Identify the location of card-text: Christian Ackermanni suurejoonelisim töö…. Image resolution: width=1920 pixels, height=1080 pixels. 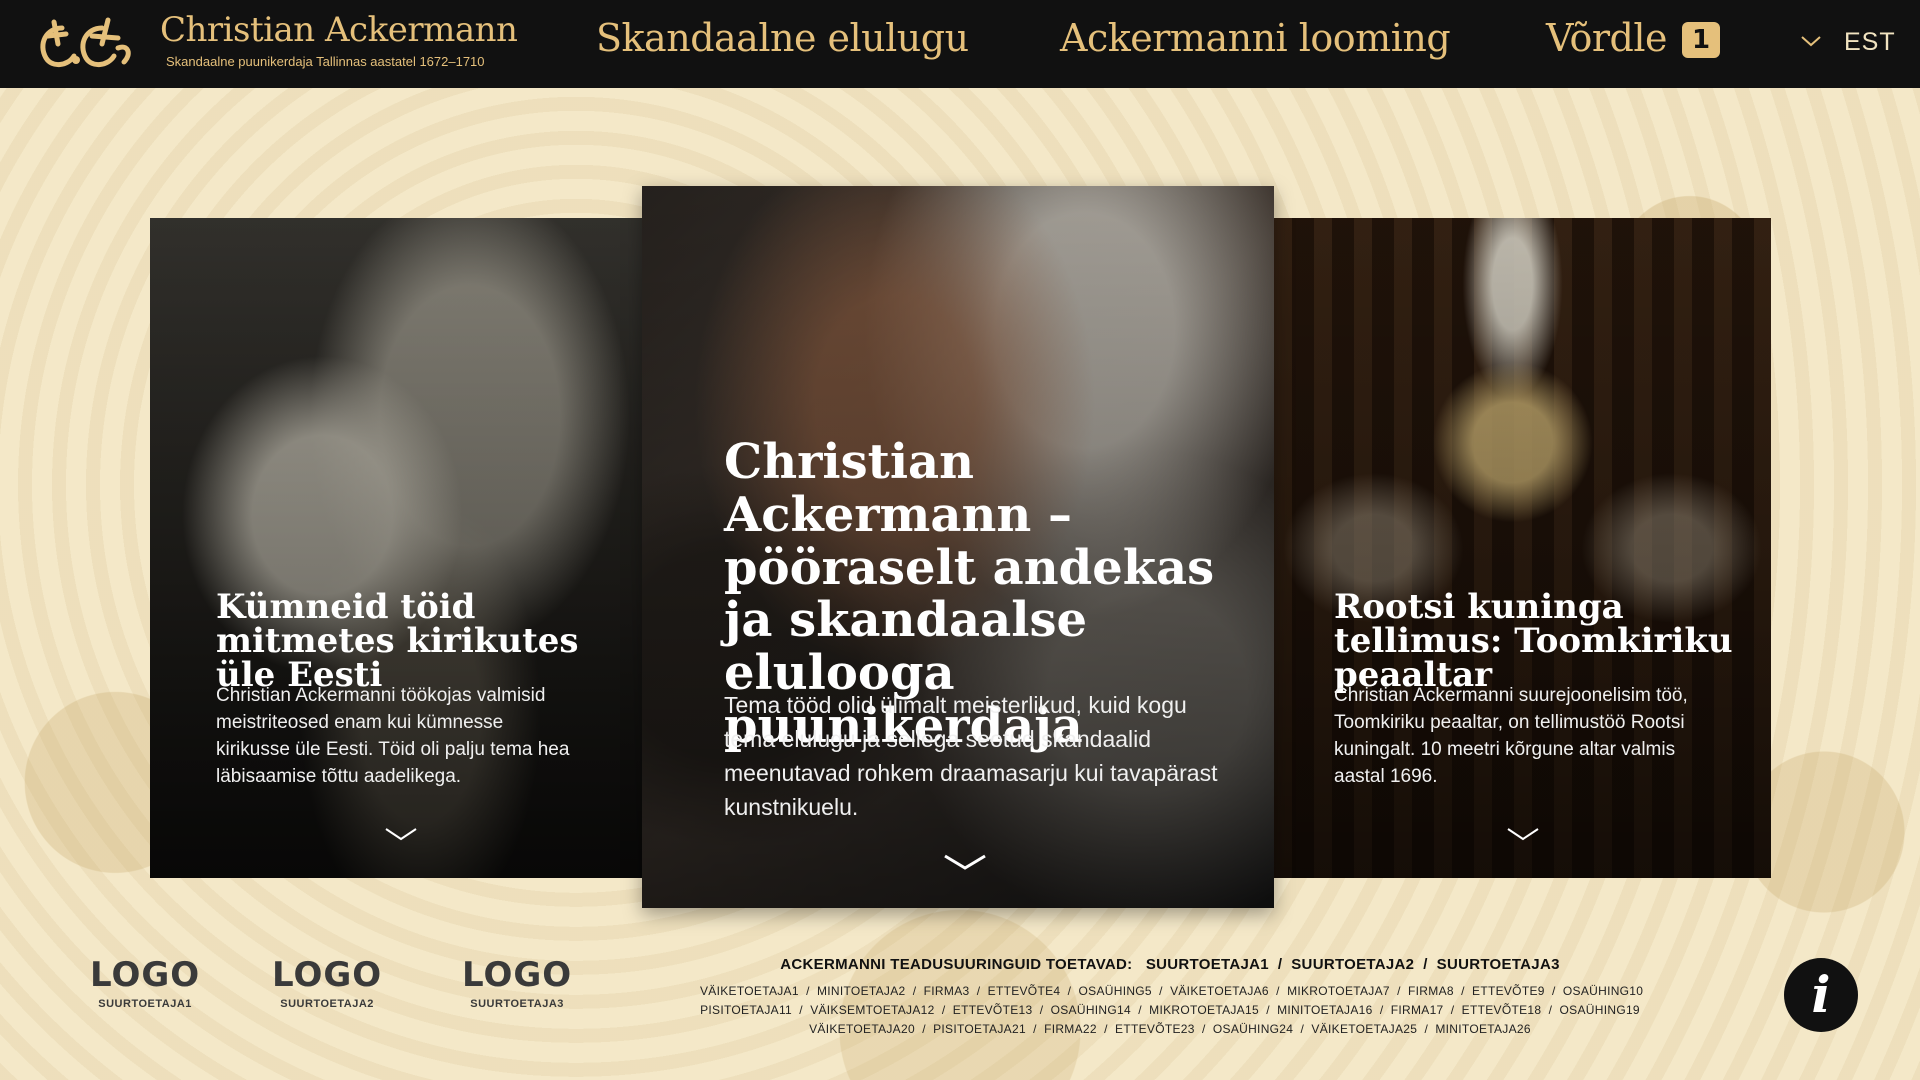
(1511, 736).